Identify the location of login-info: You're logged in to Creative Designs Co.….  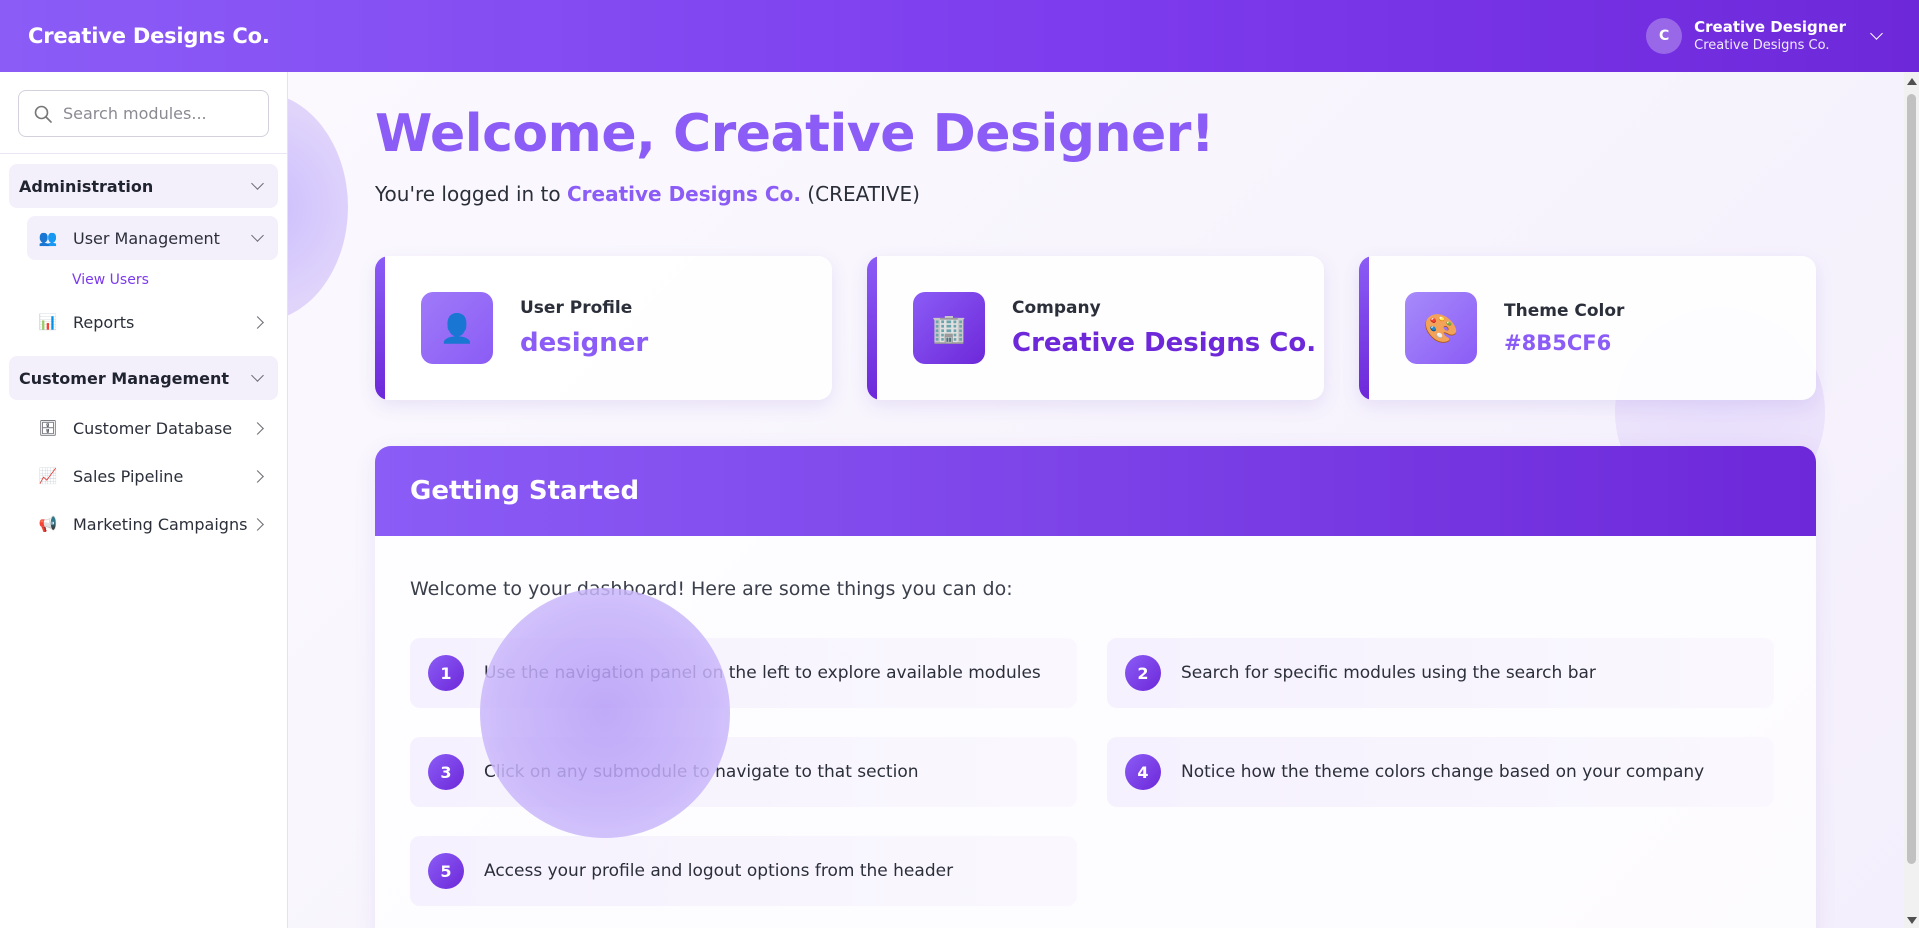
(647, 194).